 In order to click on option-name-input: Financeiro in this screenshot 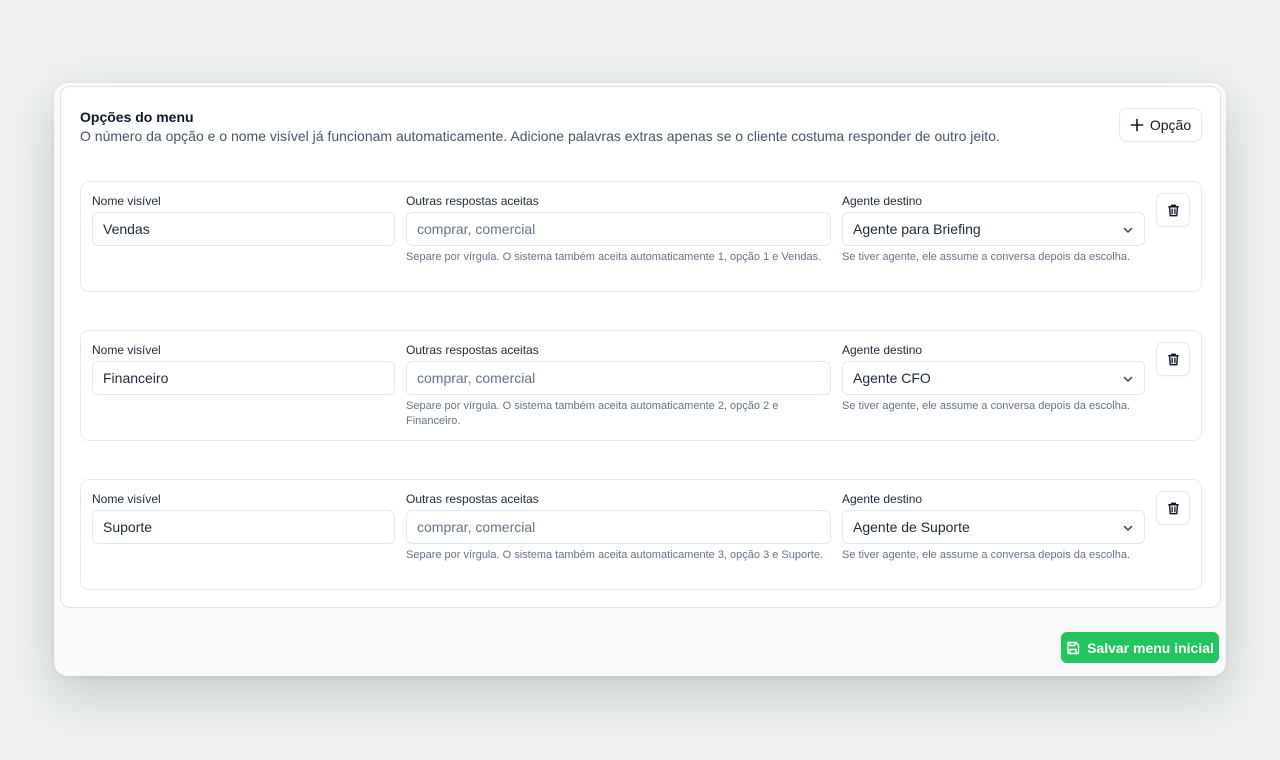, I will do `click(243, 378)`.